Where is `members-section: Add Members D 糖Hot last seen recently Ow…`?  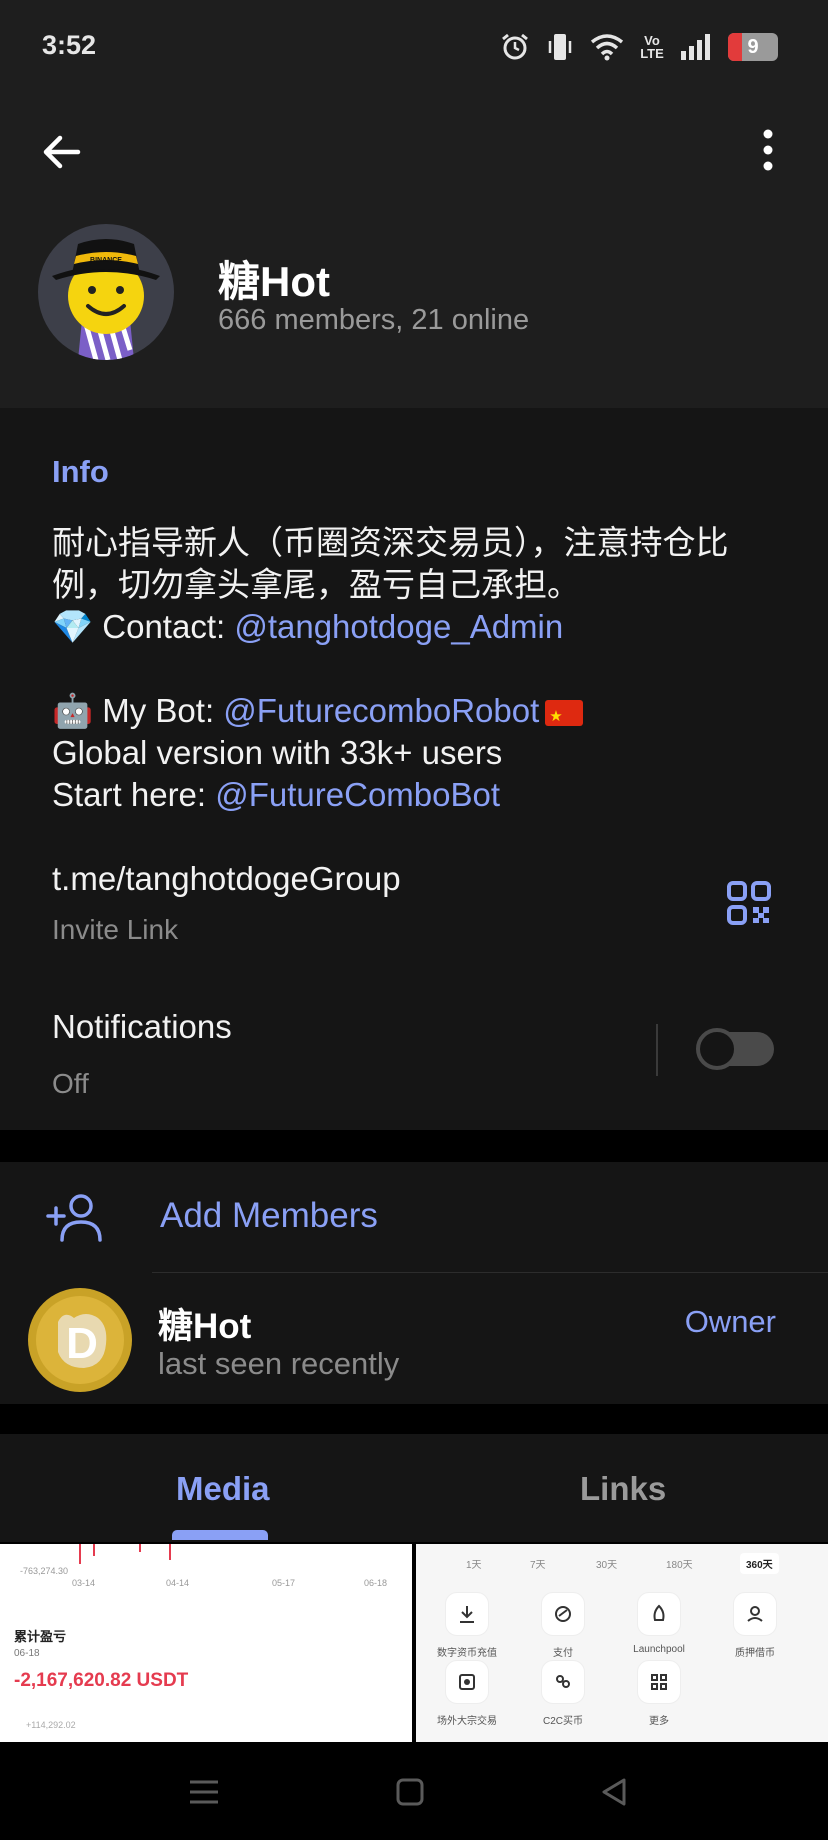 members-section: Add Members D 糖Hot last seen recently Ow… is located at coordinates (414, 1283).